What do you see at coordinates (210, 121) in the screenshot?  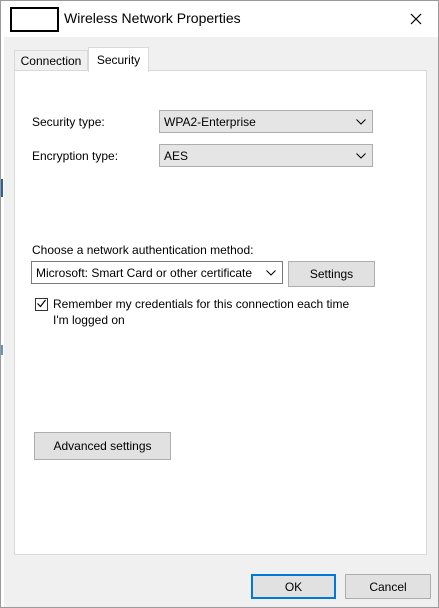 I see `security-type-value: WPA2-Enterprise` at bounding box center [210, 121].